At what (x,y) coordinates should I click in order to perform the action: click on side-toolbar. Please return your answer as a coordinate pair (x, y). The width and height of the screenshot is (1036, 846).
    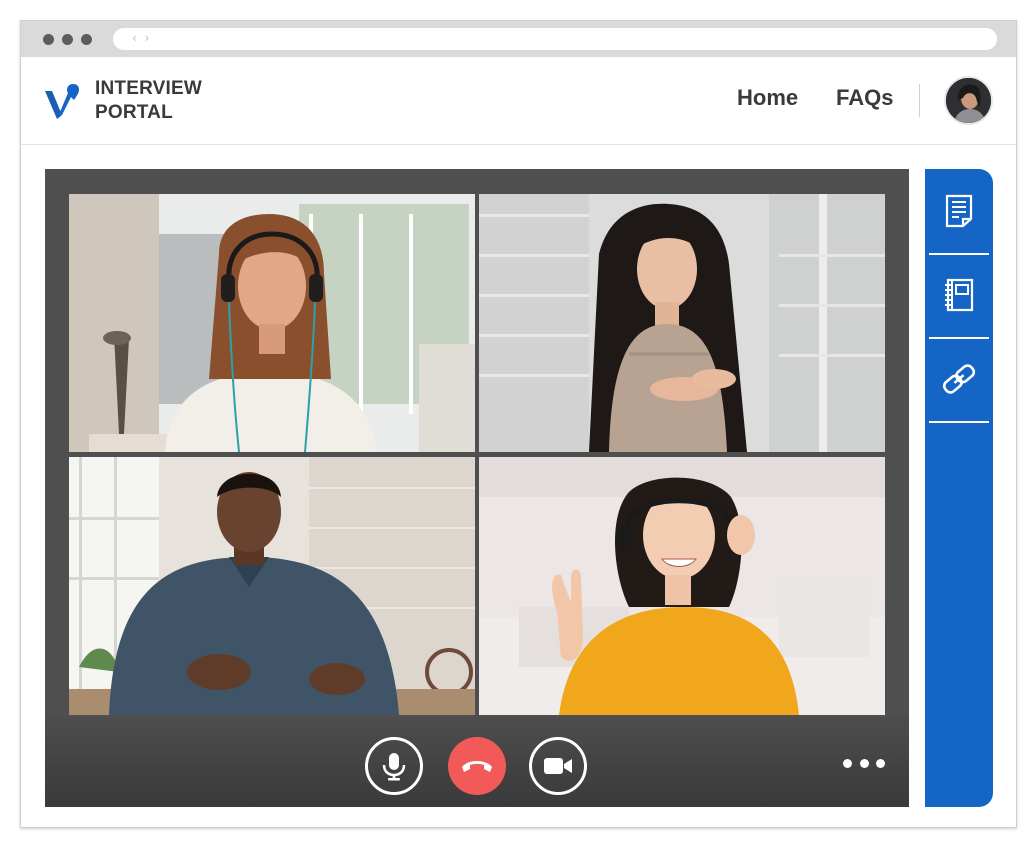
    Looking at the image, I should click on (959, 488).